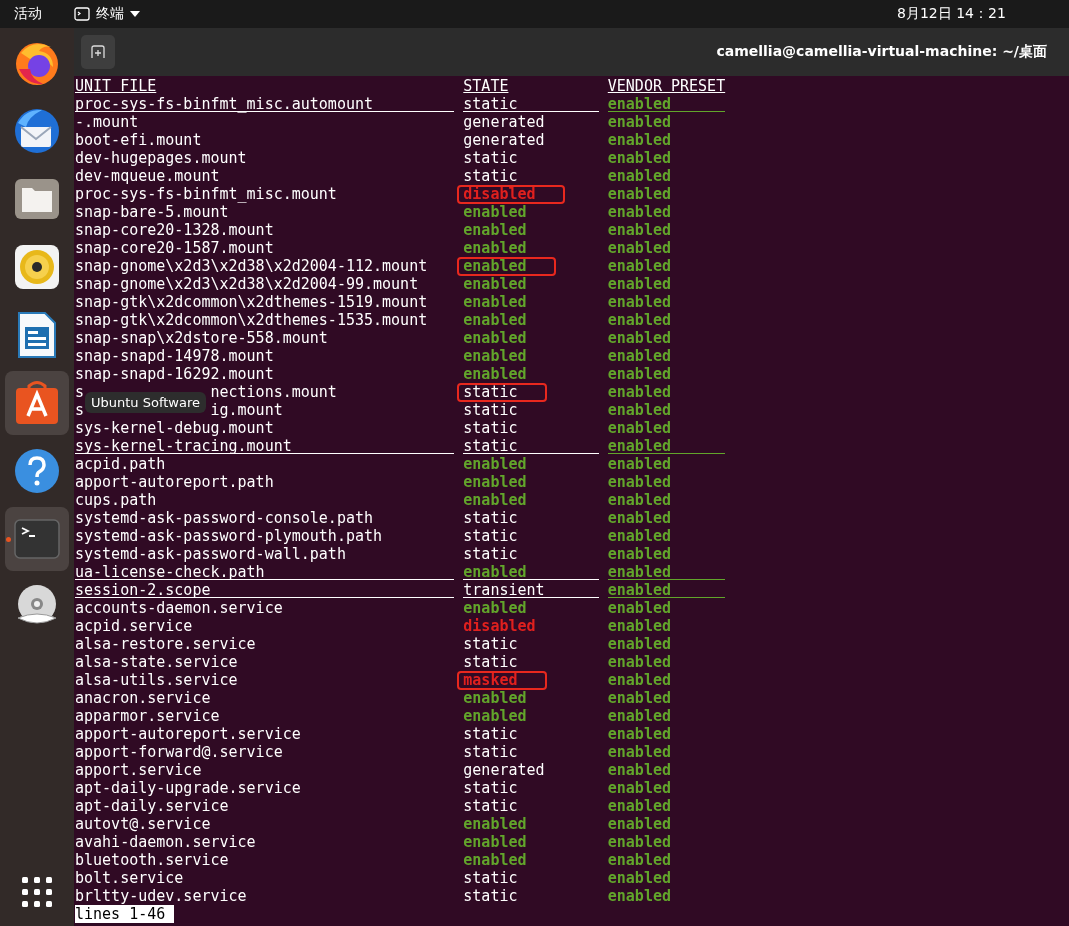 The height and width of the screenshot is (926, 1069). What do you see at coordinates (224, 518) in the screenshot?
I see `unit-name: systemd-ask-password-console.path` at bounding box center [224, 518].